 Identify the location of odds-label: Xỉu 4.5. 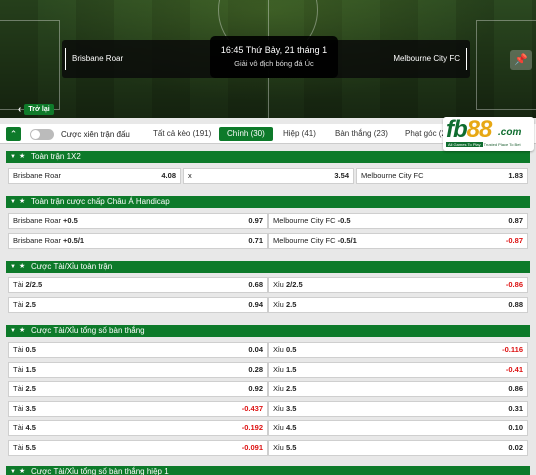
(285, 427).